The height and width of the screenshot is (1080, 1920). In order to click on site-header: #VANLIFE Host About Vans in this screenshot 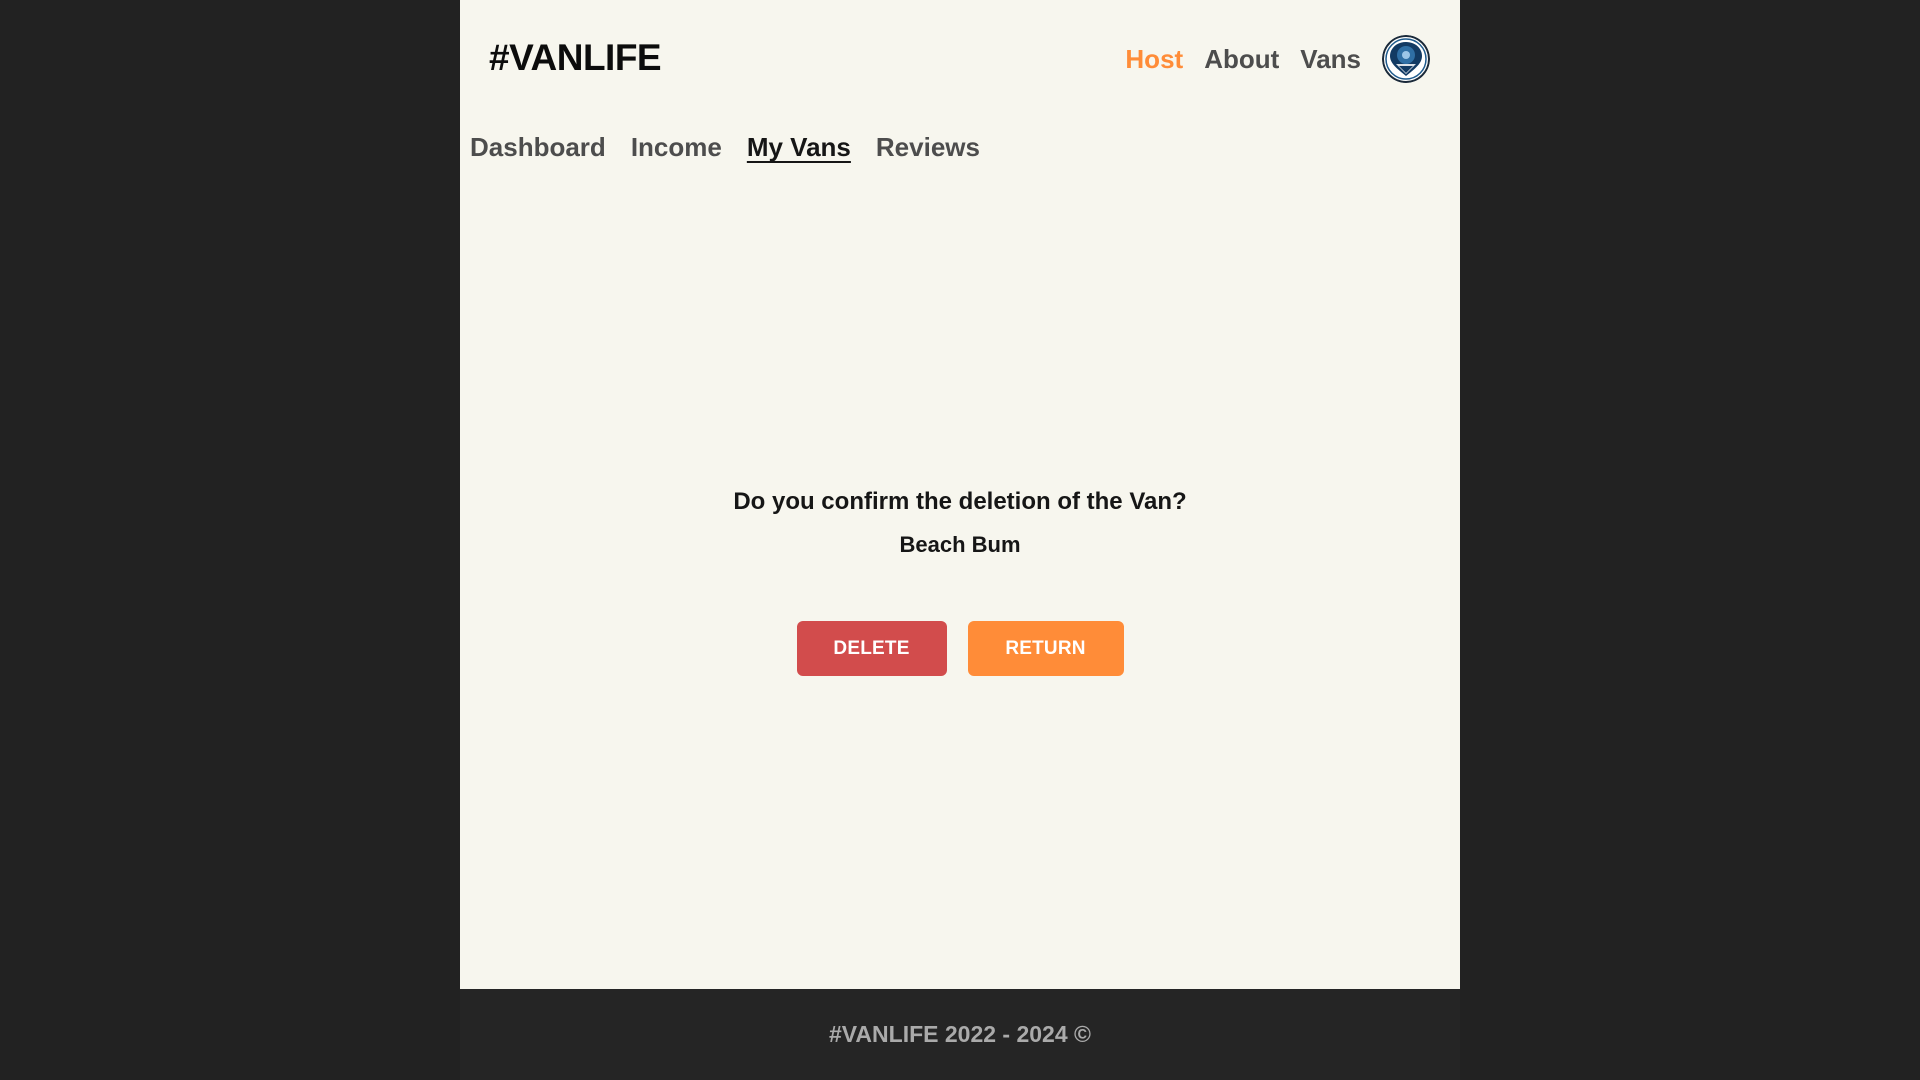, I will do `click(960, 59)`.